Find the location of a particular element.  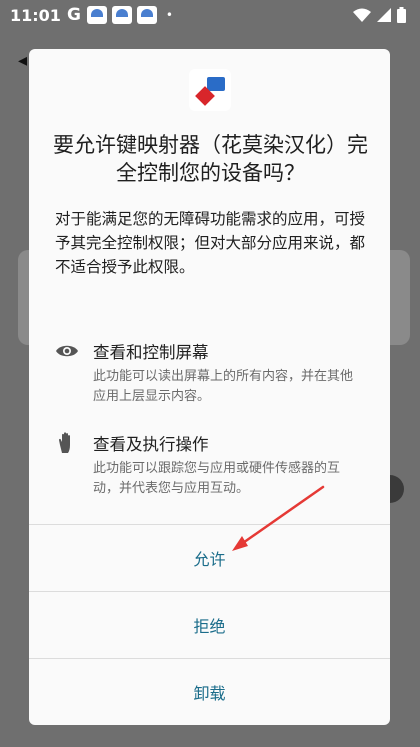

status-right-icons is located at coordinates (379, 15).